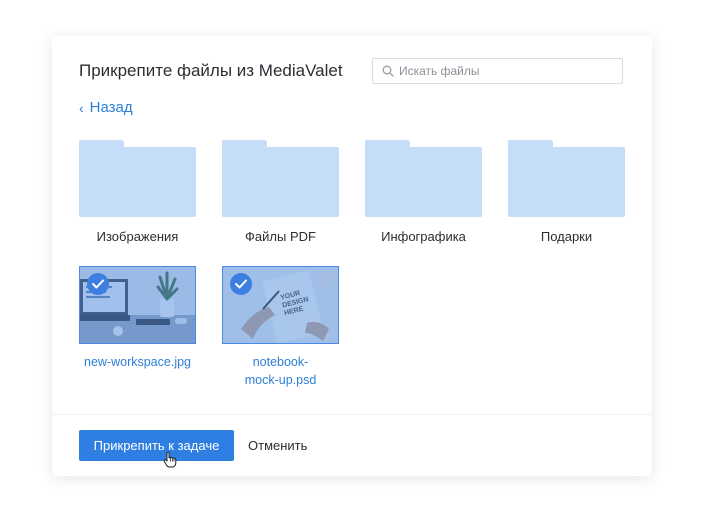 The height and width of the screenshot is (512, 704). What do you see at coordinates (280, 305) in the screenshot?
I see `file-thumbnail: YOUR DESIGN HERE` at bounding box center [280, 305].